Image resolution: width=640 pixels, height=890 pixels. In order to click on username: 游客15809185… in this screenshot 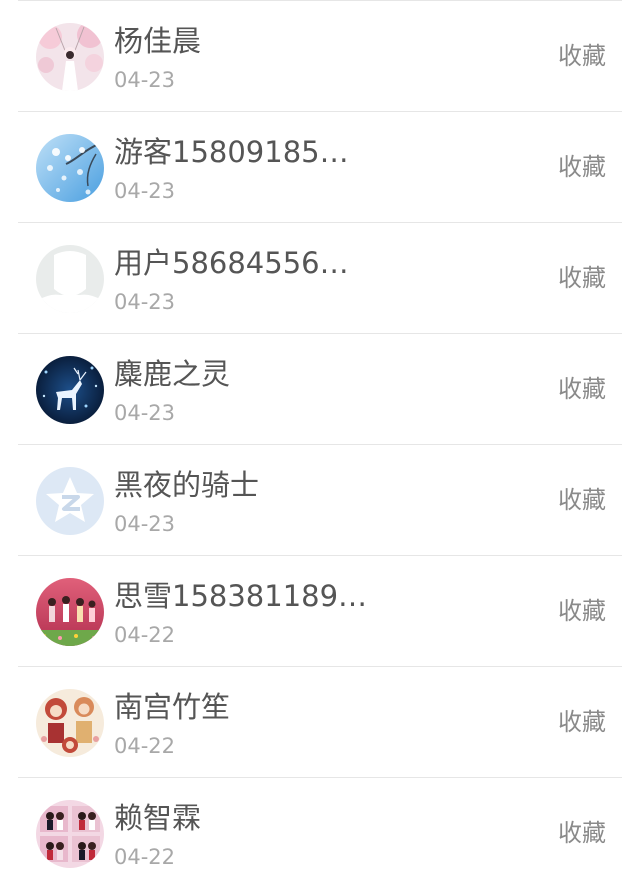, I will do `click(231, 152)`.